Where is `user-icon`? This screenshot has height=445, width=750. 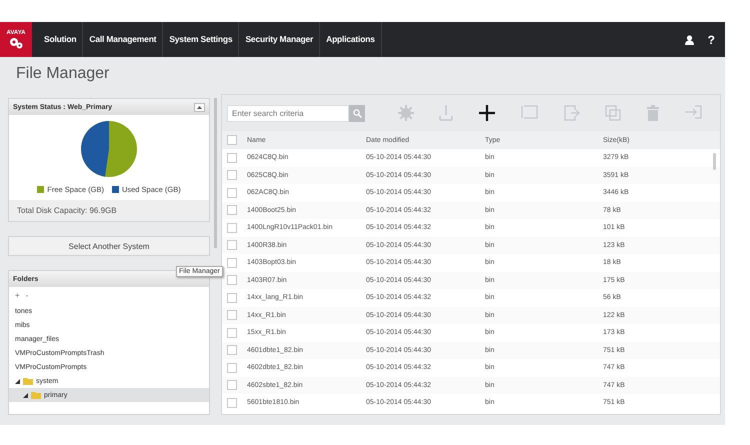
user-icon is located at coordinates (689, 39).